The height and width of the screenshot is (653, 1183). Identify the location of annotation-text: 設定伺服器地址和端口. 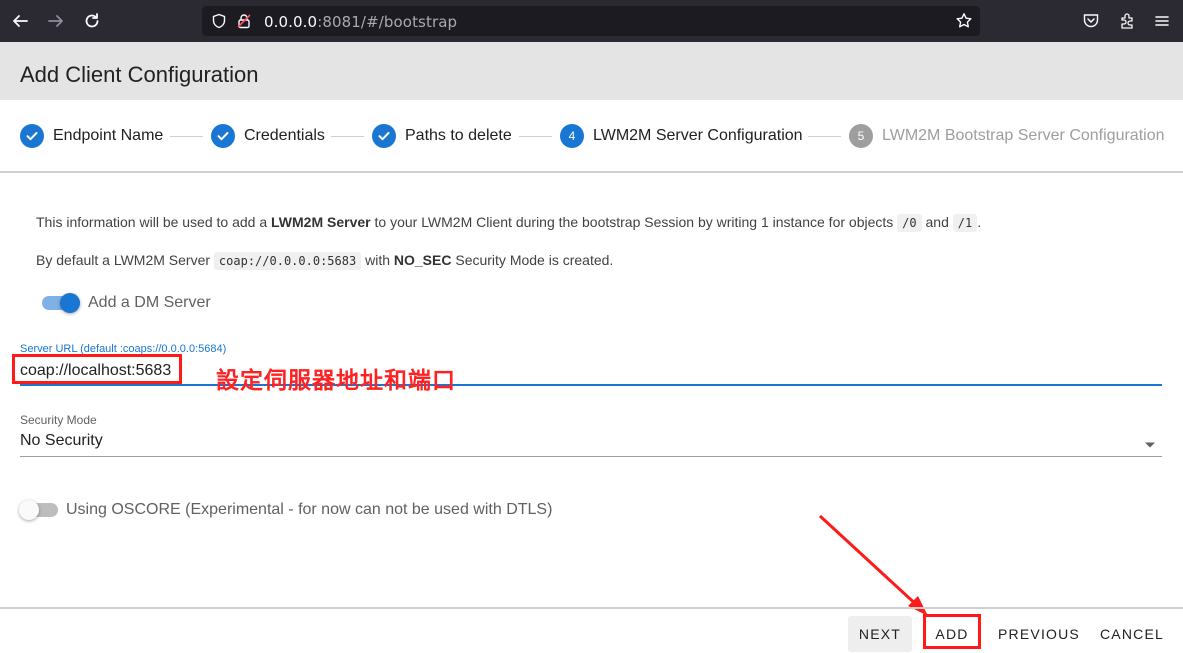
(336, 381).